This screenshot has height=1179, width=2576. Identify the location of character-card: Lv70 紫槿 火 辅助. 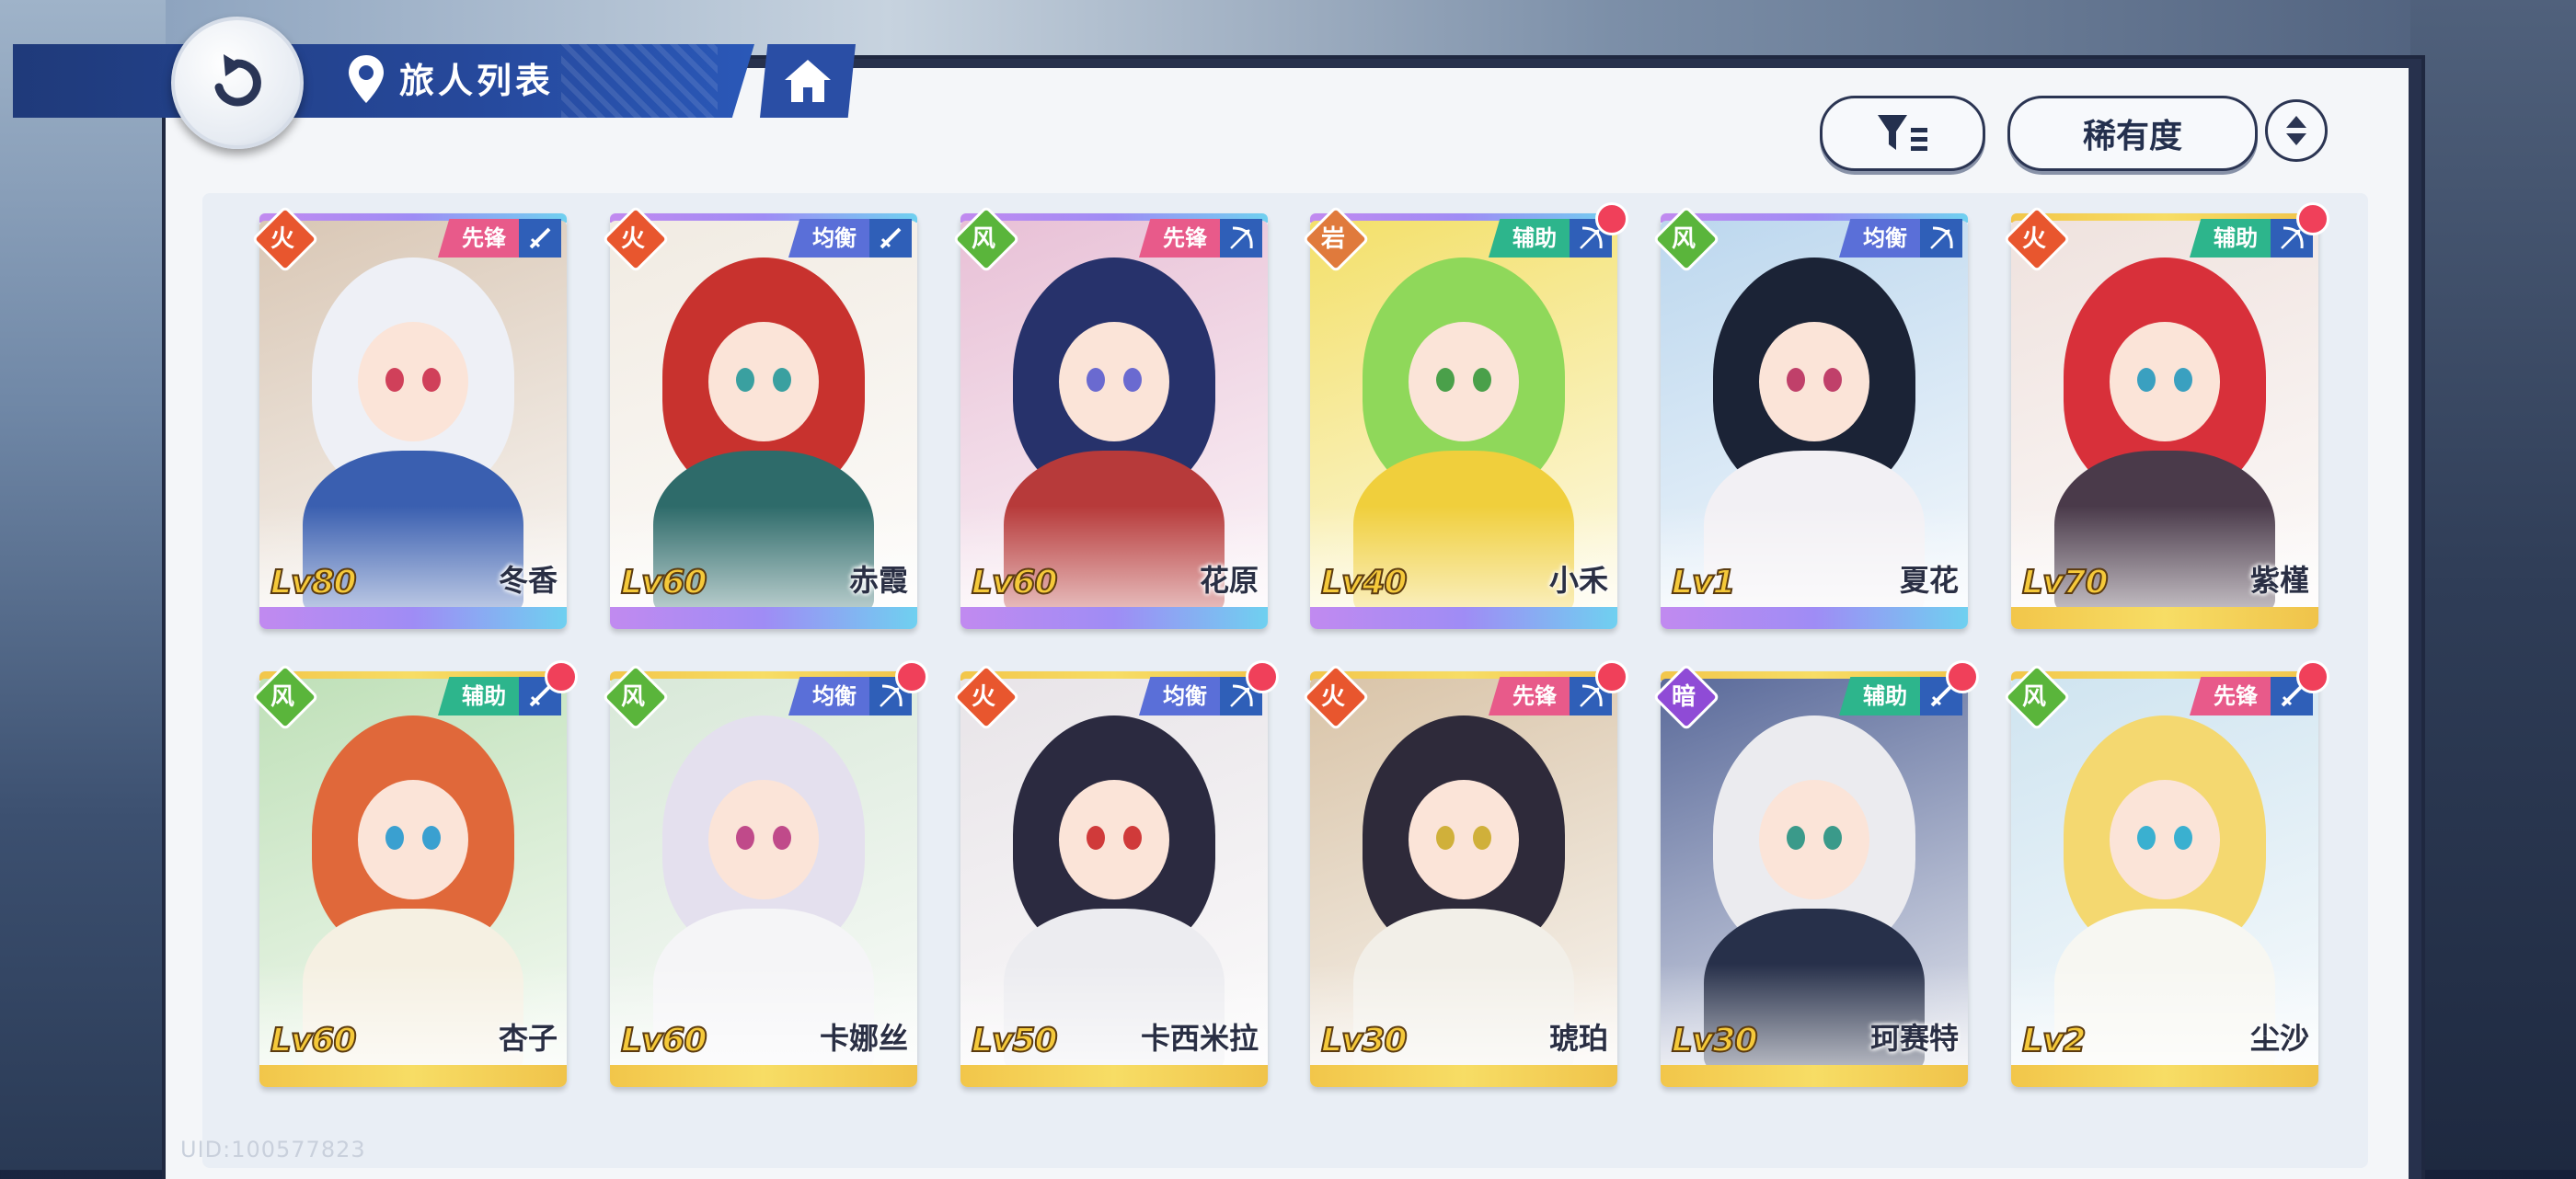
(2166, 416).